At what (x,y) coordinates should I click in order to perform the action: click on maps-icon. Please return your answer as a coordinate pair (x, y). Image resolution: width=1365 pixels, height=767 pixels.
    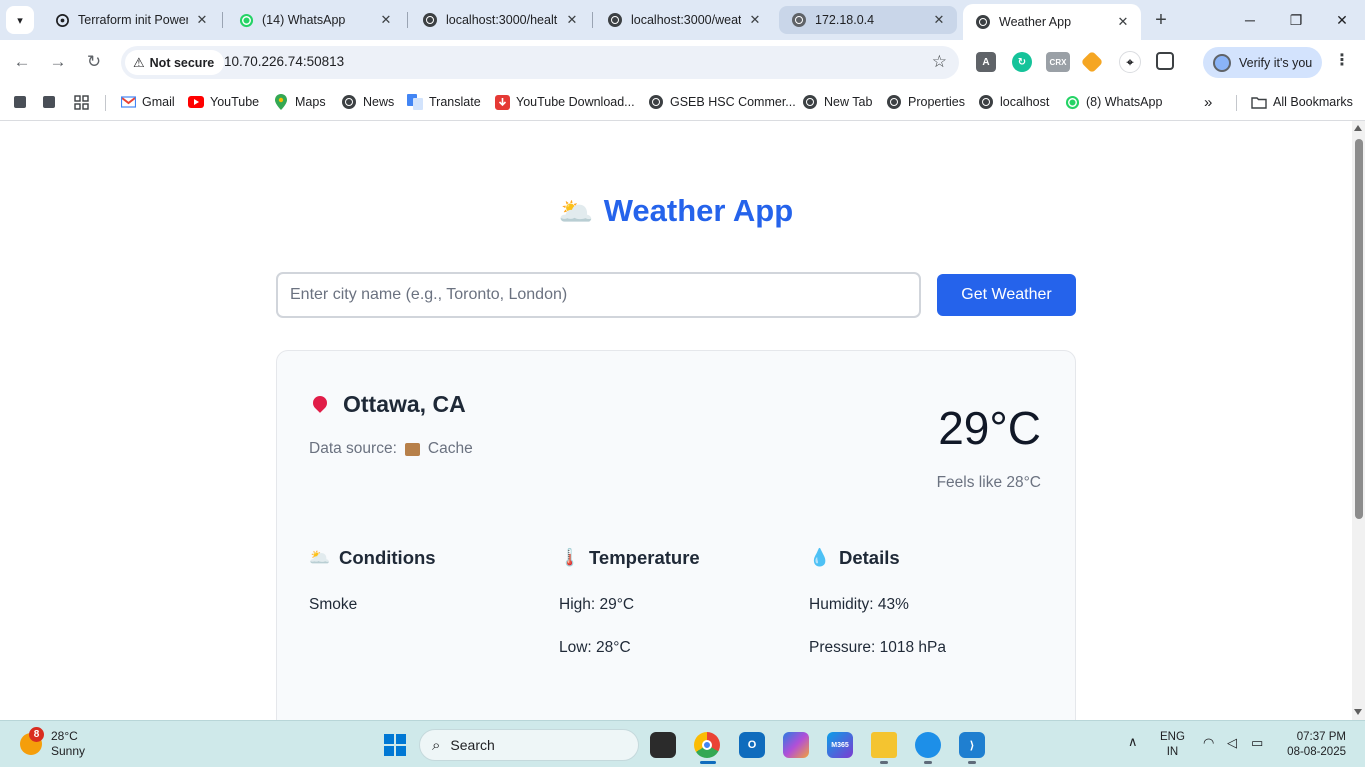
    Looking at the image, I should click on (281, 102).